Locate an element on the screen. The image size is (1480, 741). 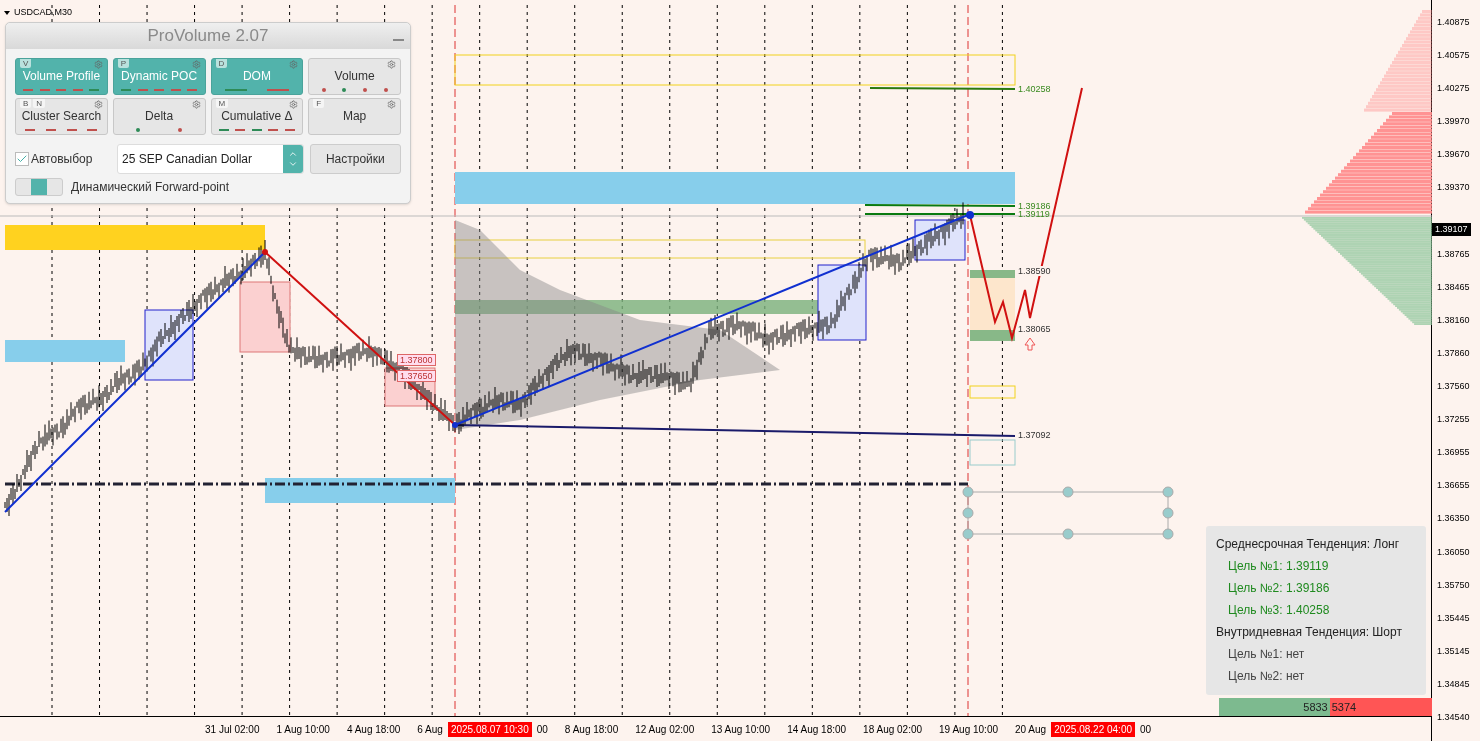
target-line: Цель №1: 1.39119 is located at coordinates (1278, 566).